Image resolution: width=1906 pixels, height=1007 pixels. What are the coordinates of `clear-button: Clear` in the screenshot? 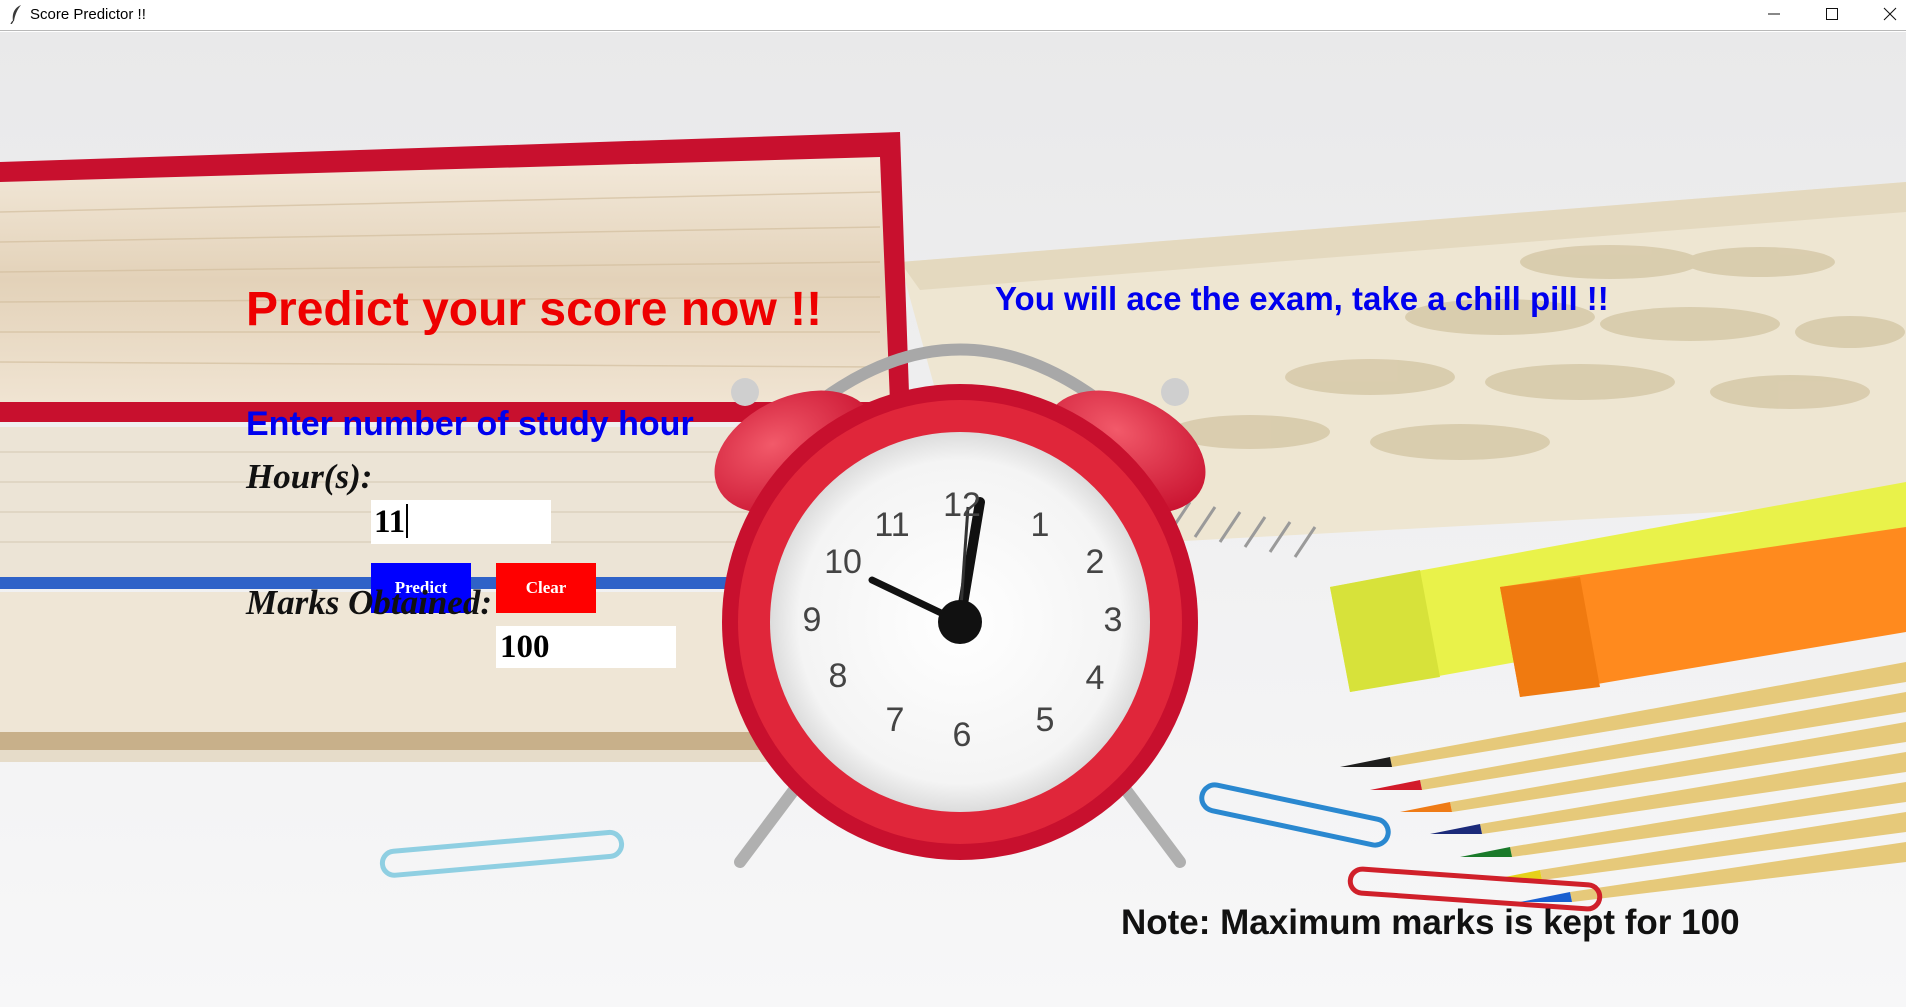 It's located at (546, 588).